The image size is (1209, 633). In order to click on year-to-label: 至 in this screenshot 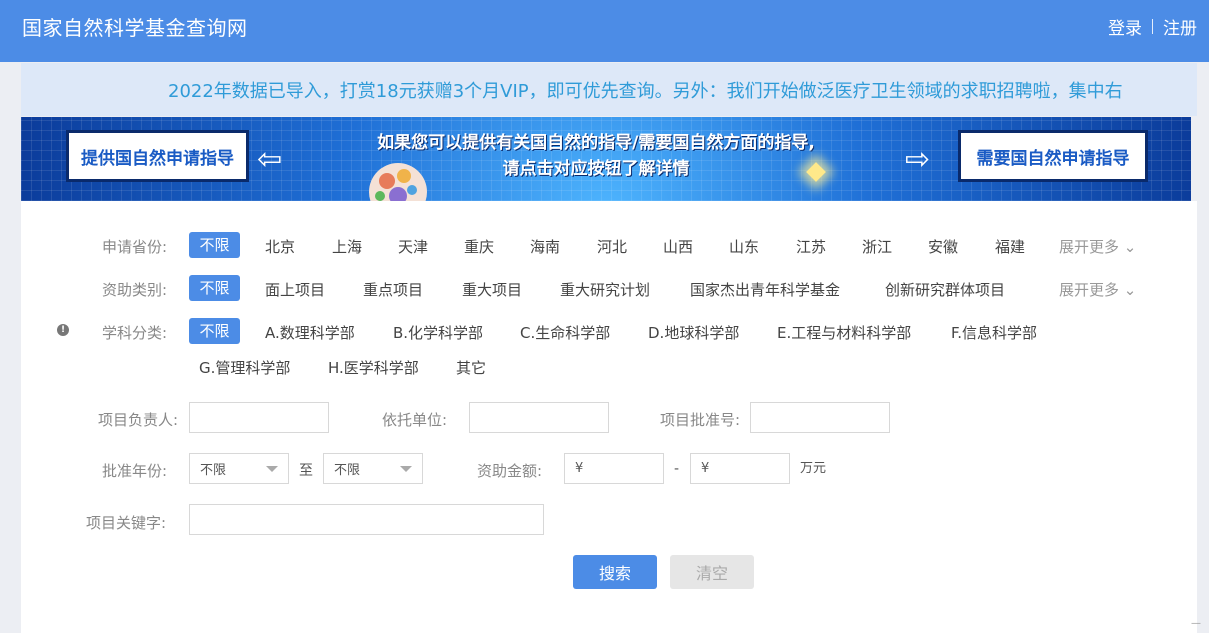, I will do `click(306, 471)`.